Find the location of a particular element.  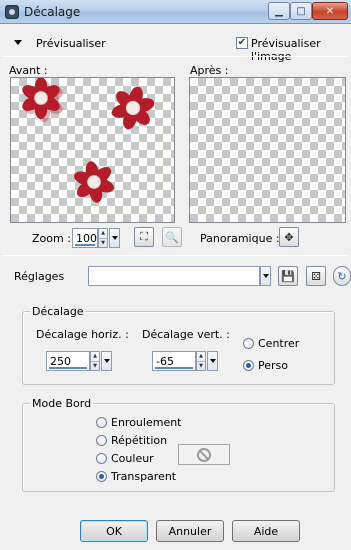

presets-combo is located at coordinates (174, 276).